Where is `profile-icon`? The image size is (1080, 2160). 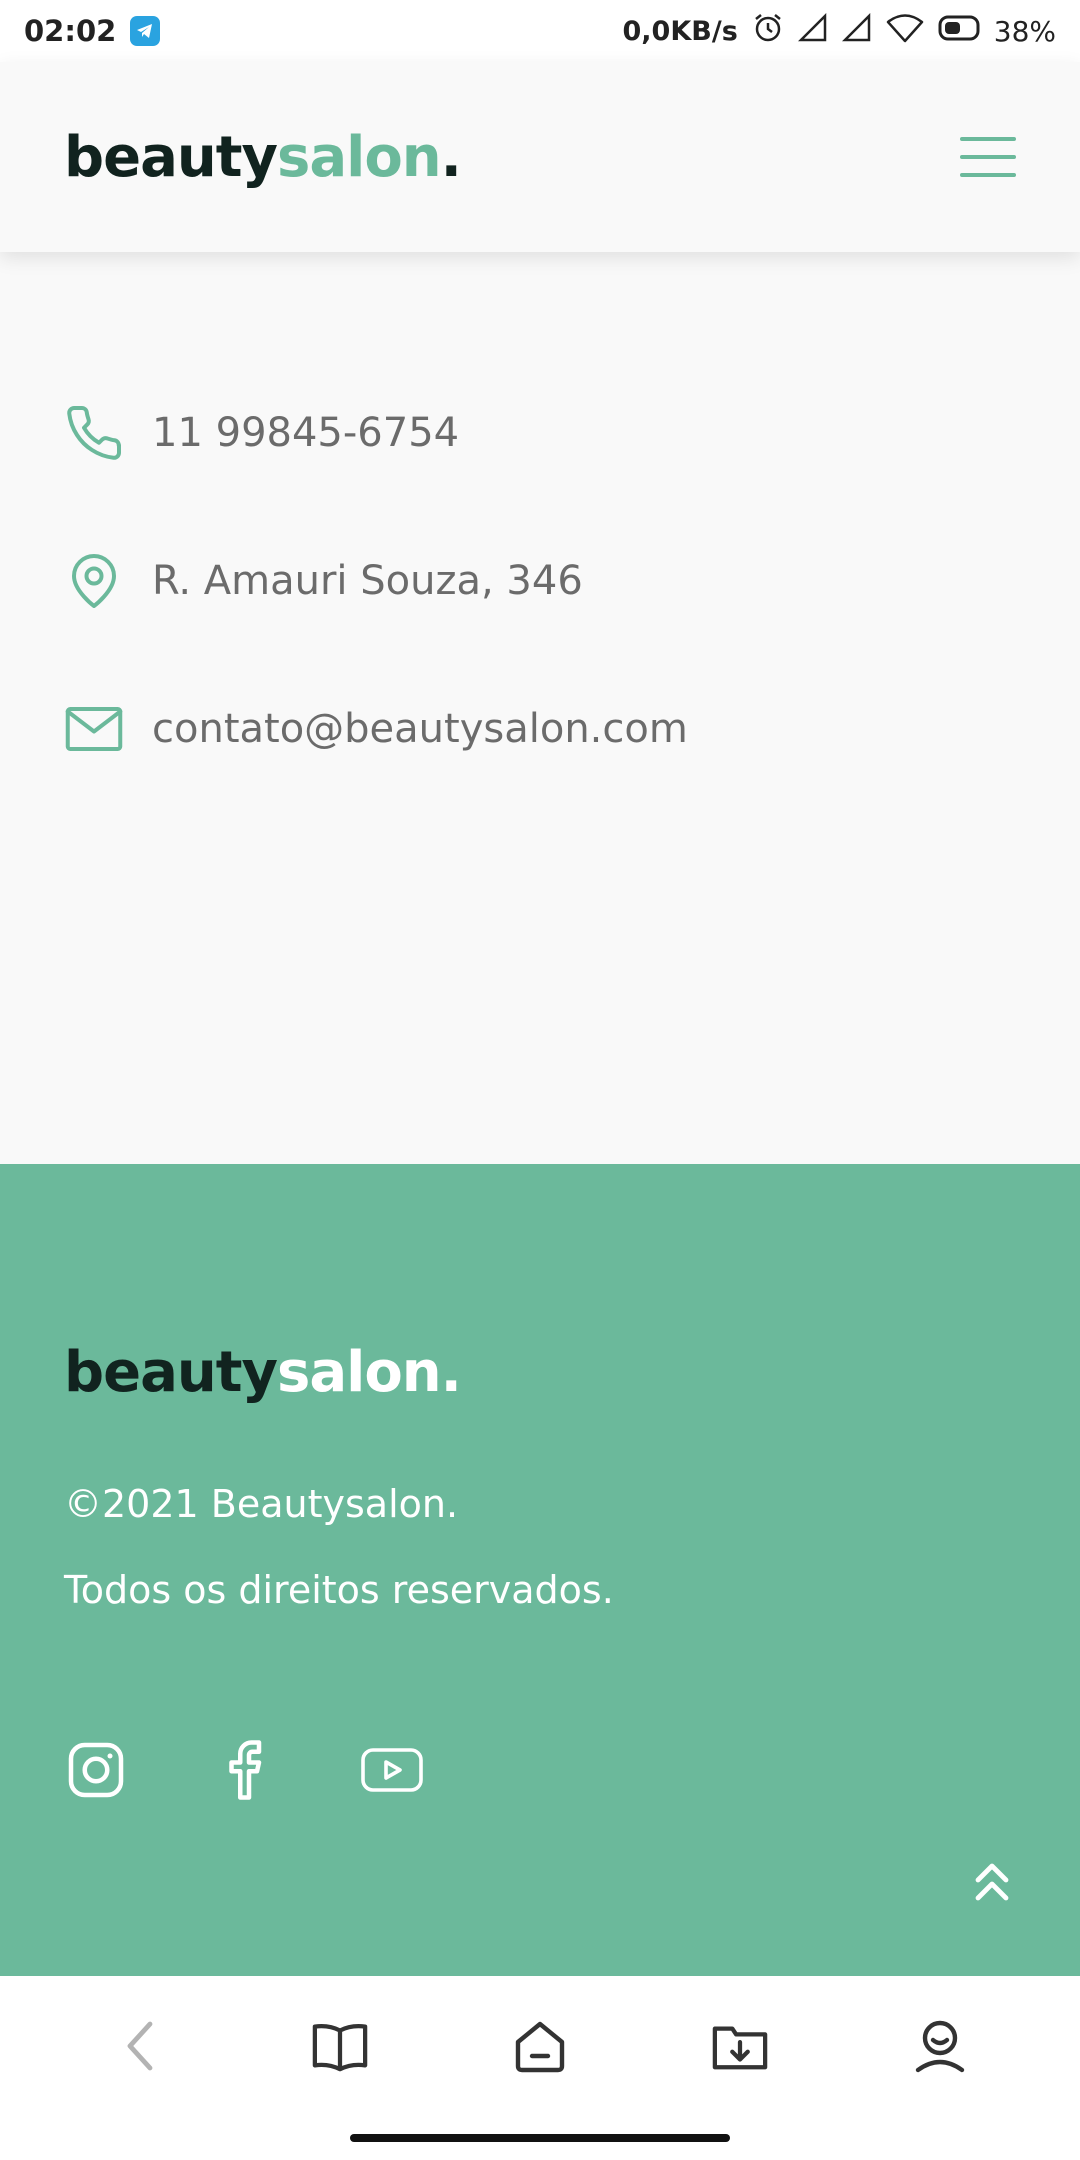
profile-icon is located at coordinates (940, 2046).